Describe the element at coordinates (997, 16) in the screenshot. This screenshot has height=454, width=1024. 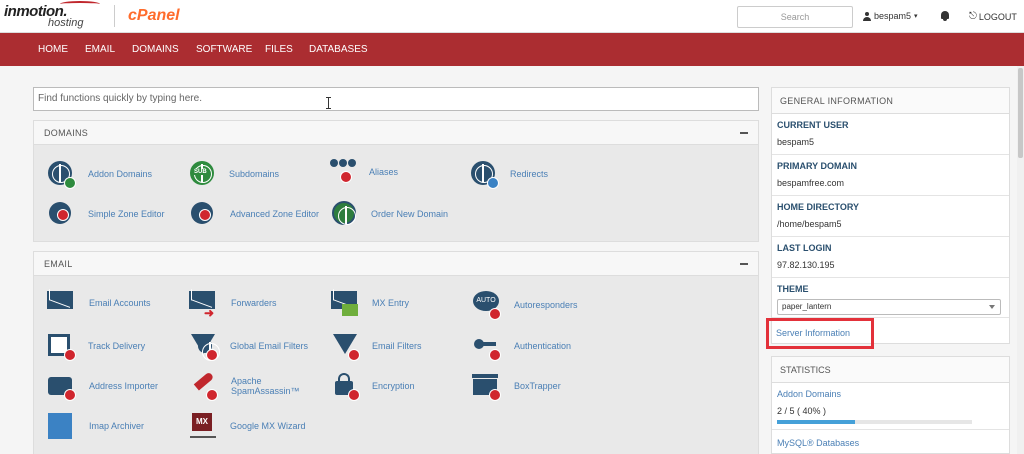
I see `logout-label: LOGOUT` at that location.